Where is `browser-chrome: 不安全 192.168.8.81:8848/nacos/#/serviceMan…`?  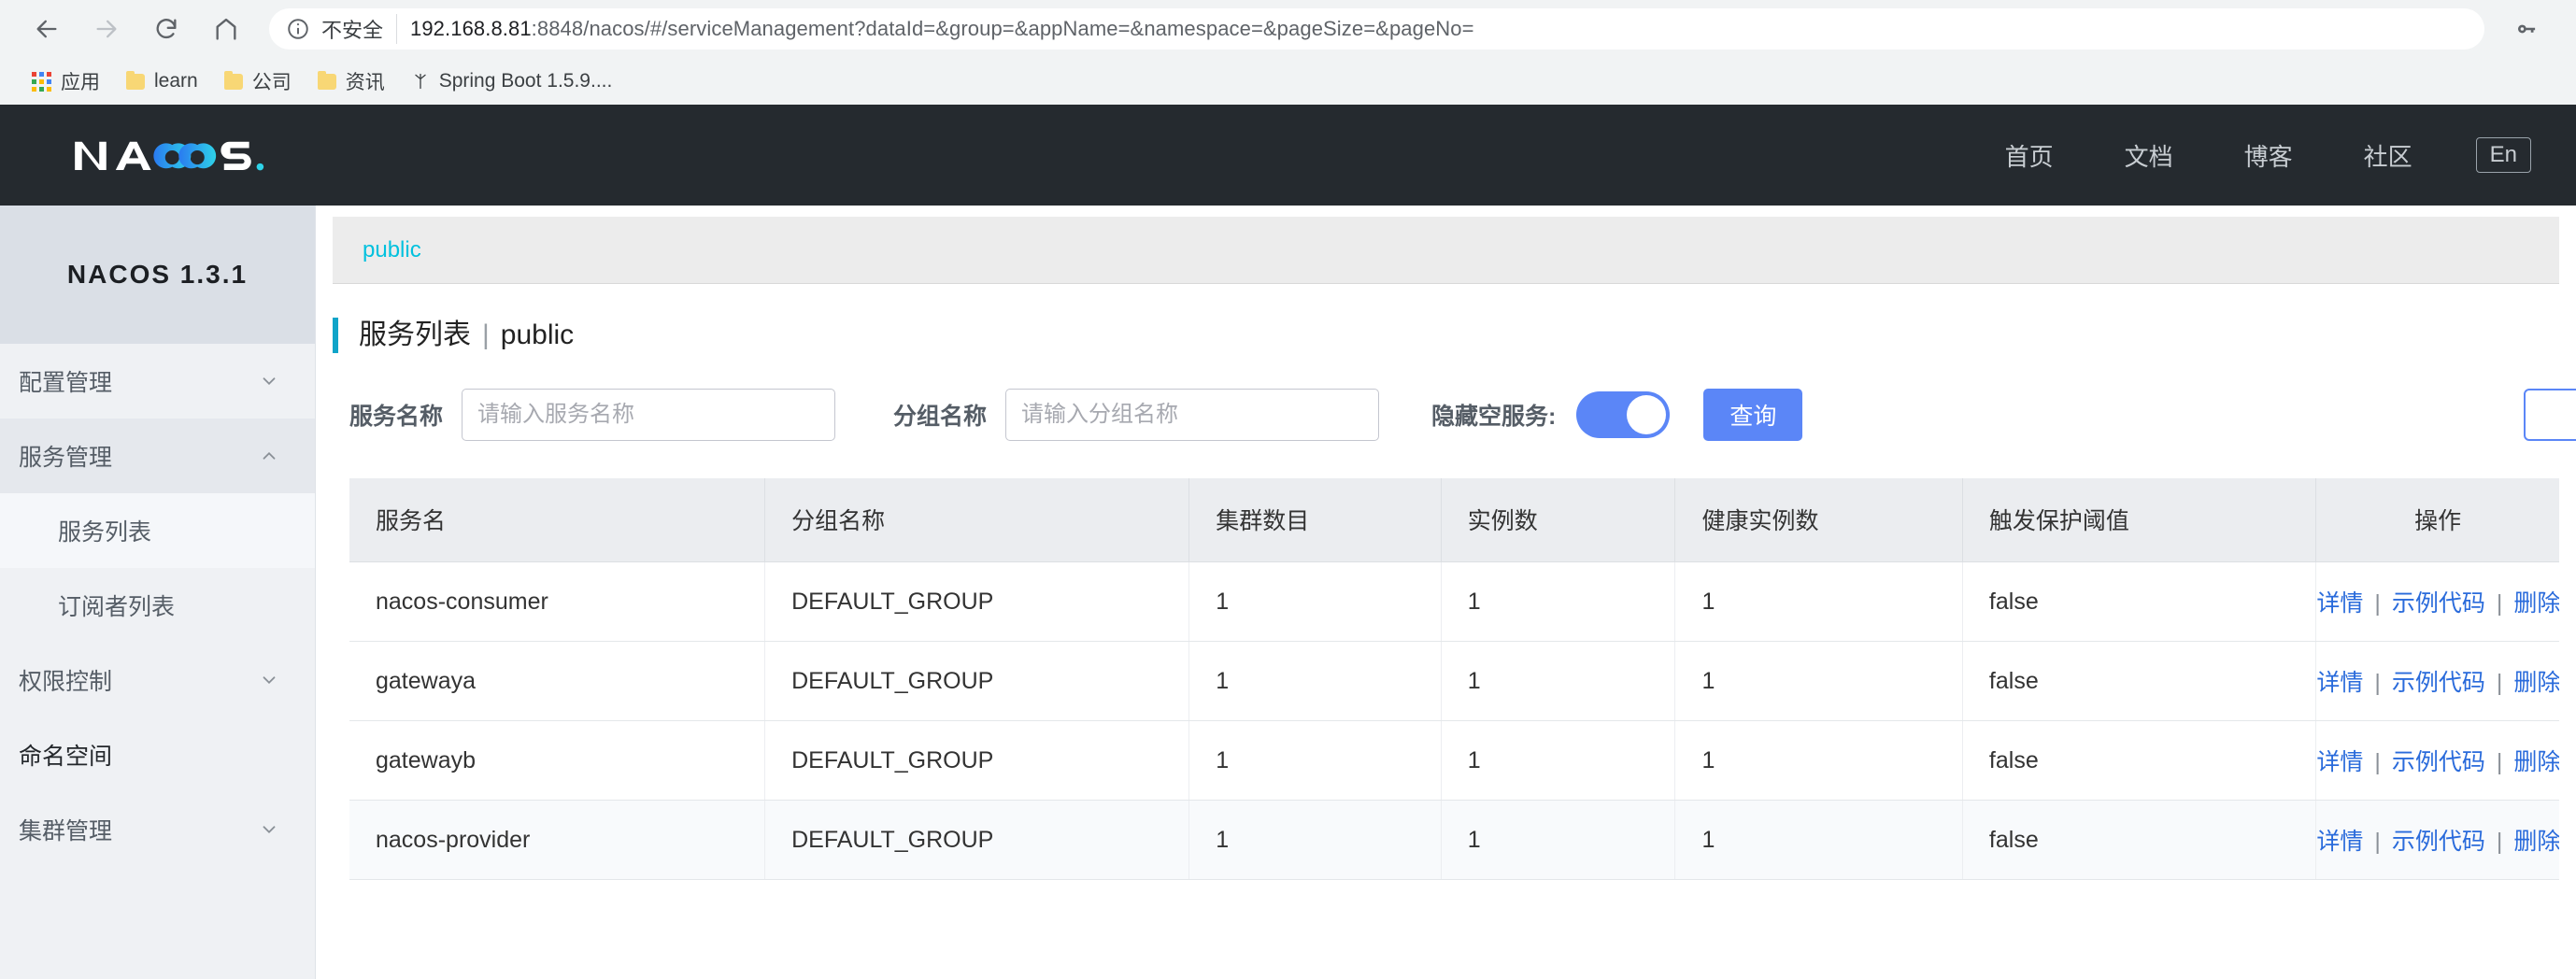
browser-chrome: 不安全 192.168.8.81:8848/nacos/#/serviceMan… is located at coordinates (1288, 52).